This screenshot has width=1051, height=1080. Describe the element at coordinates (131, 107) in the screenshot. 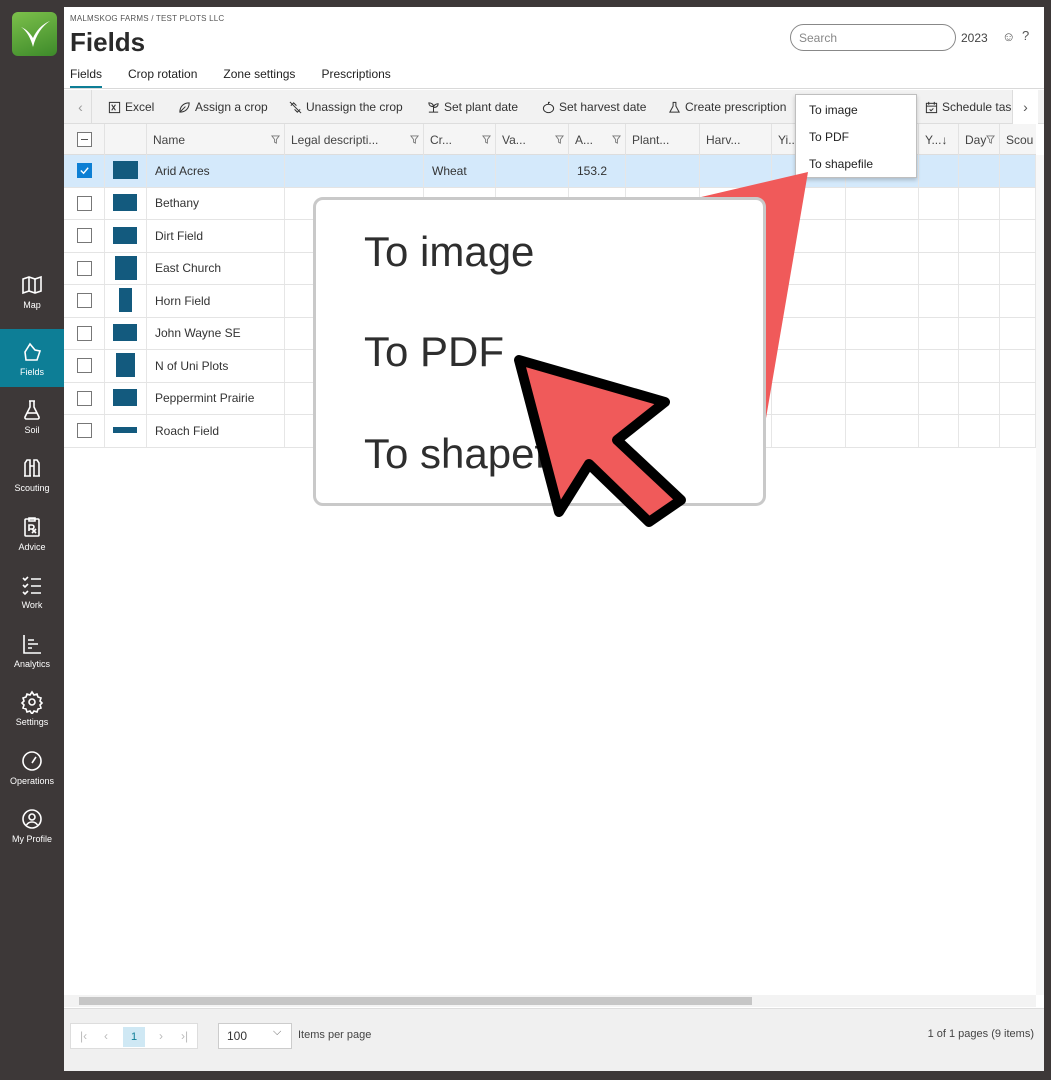

I see `excel-button: Excel` at that location.